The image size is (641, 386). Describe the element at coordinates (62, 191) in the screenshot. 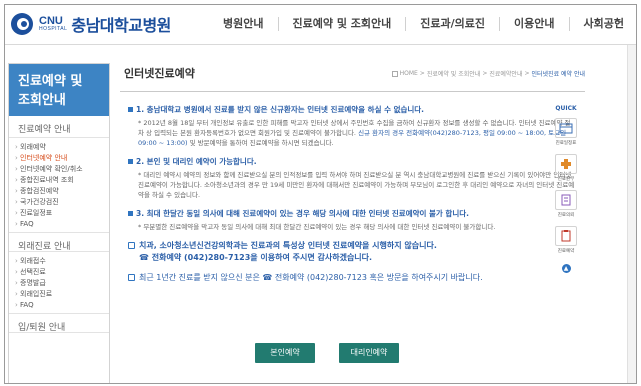

I see `sidebar-item: 종합검진예약` at that location.